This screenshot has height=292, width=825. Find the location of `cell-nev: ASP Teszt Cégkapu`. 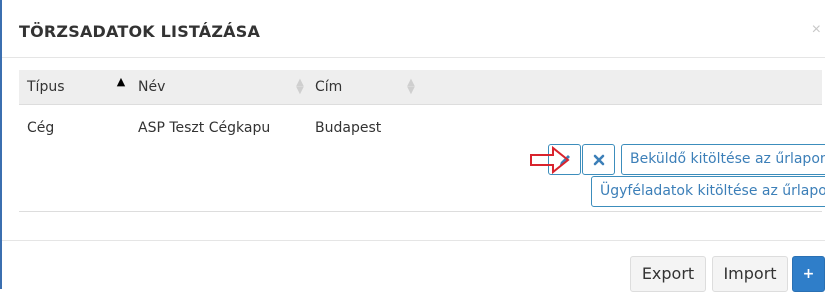

cell-nev: ASP Teszt Cégkapu is located at coordinates (204, 128).